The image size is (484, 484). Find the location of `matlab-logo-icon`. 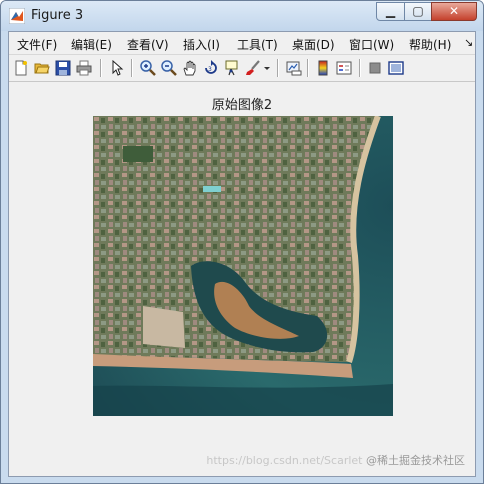

matlab-logo-icon is located at coordinates (17, 16).